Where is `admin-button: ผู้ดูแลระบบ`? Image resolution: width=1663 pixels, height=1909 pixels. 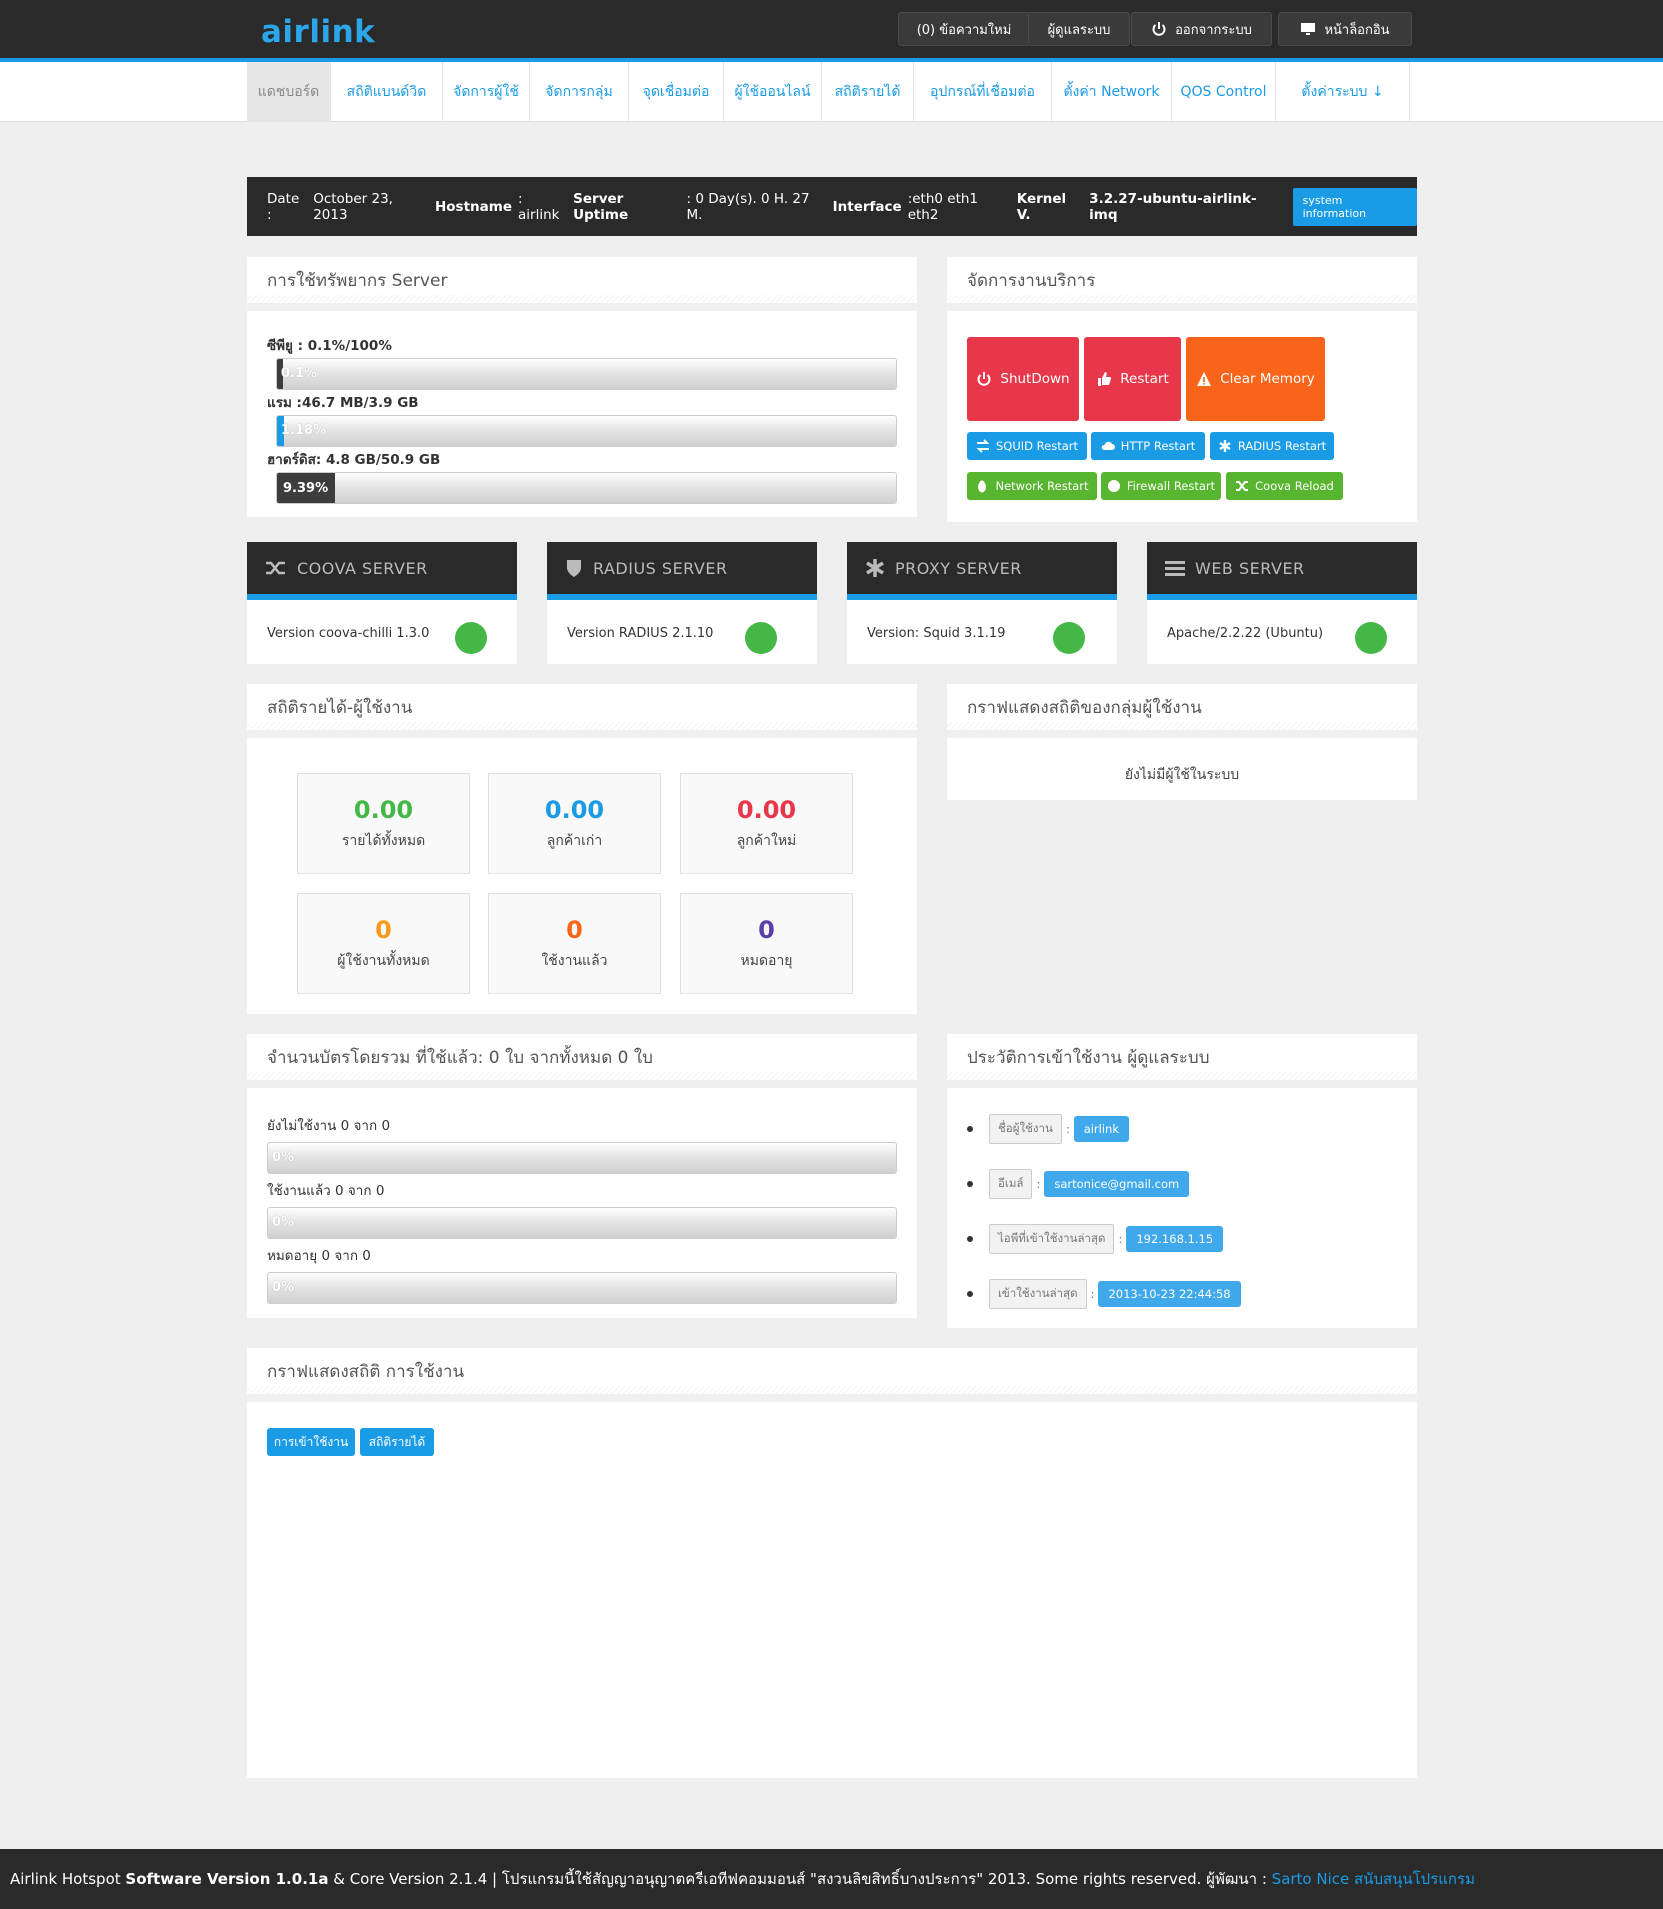 admin-button: ผู้ดูแลระบบ is located at coordinates (1079, 29).